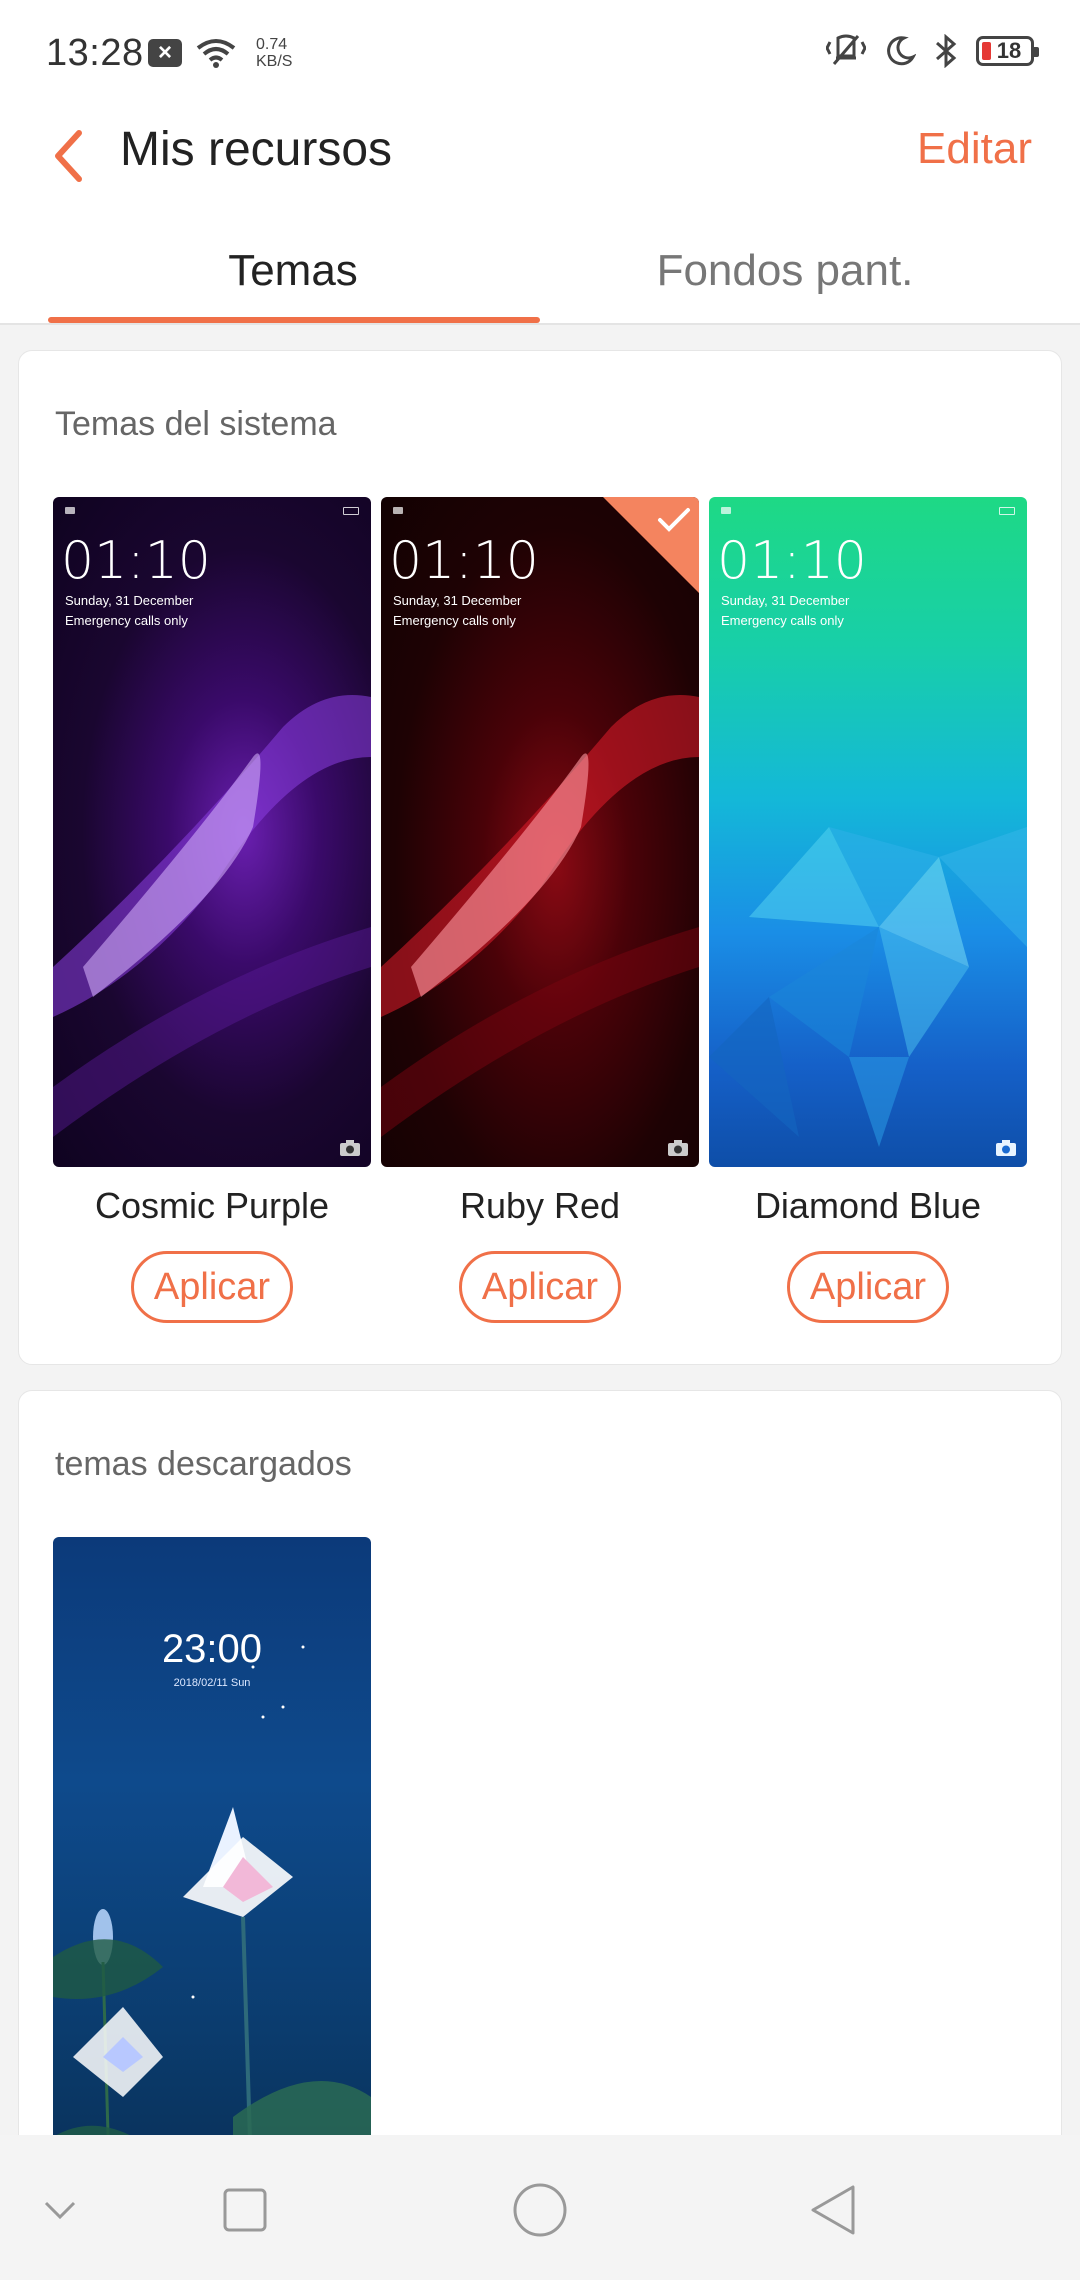 Image resolution: width=1080 pixels, height=2280 pixels. I want to click on tab-themes: Temas, so click(293, 271).